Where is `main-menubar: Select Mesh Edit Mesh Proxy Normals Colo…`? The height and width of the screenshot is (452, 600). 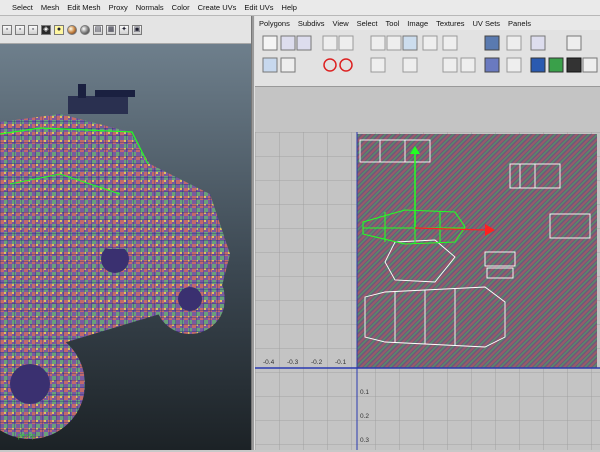
main-menubar: Select Mesh Edit Mesh Proxy Normals Colo… is located at coordinates (300, 8).